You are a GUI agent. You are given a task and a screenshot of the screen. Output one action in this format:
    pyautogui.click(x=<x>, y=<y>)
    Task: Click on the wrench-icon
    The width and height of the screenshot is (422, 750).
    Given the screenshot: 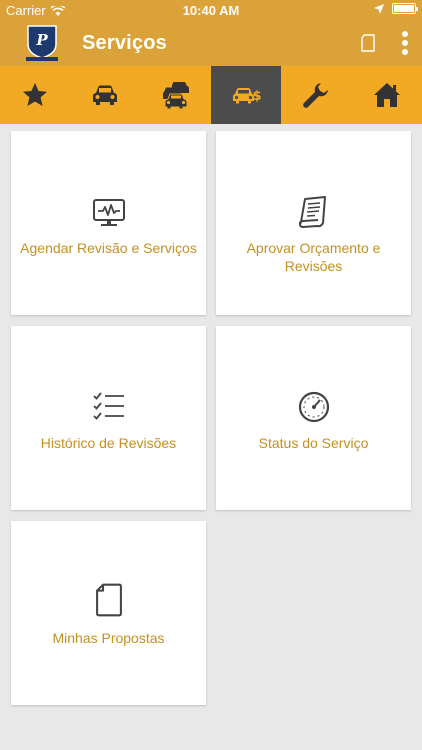 What is the action you would take?
    pyautogui.click(x=316, y=95)
    